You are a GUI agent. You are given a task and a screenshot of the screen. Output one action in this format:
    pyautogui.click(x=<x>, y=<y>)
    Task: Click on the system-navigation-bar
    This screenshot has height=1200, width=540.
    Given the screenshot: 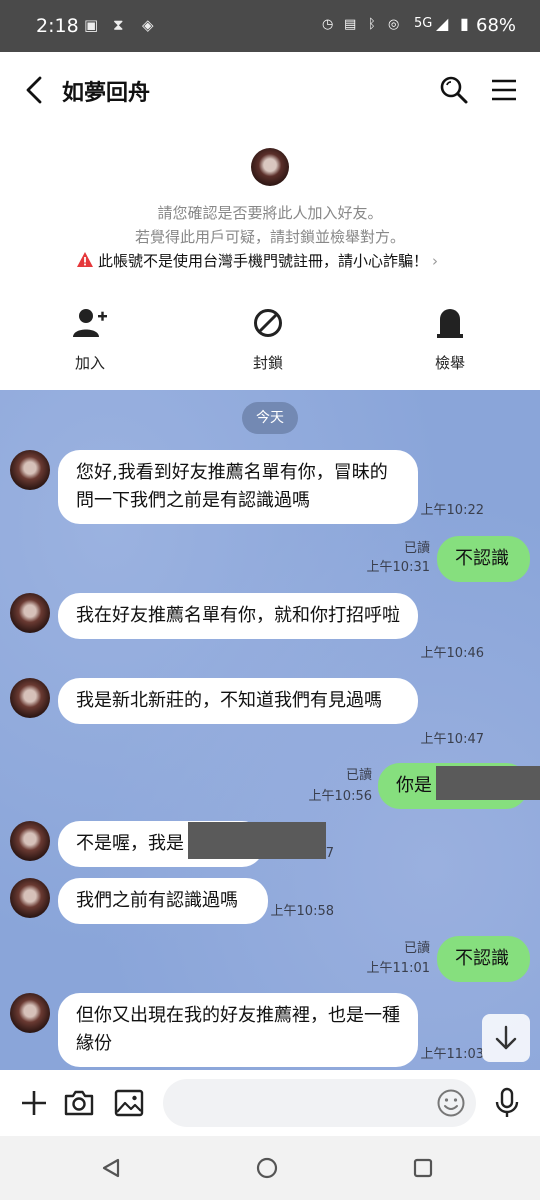 What is the action you would take?
    pyautogui.click(x=270, y=1168)
    